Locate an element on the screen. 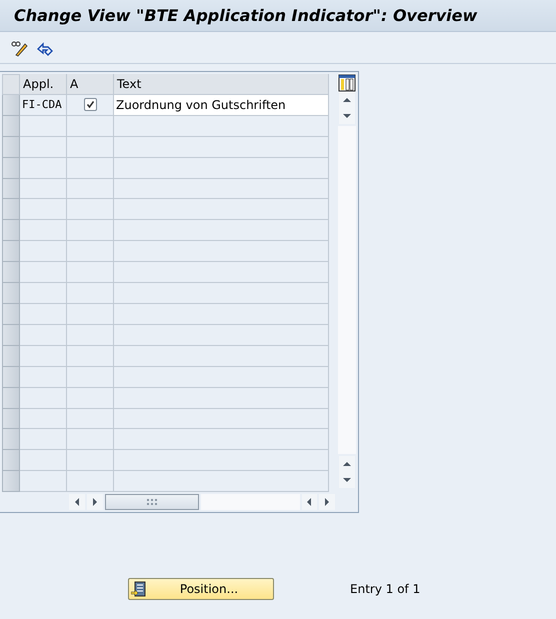 The width and height of the screenshot is (556, 619). column-header: Text is located at coordinates (221, 84).